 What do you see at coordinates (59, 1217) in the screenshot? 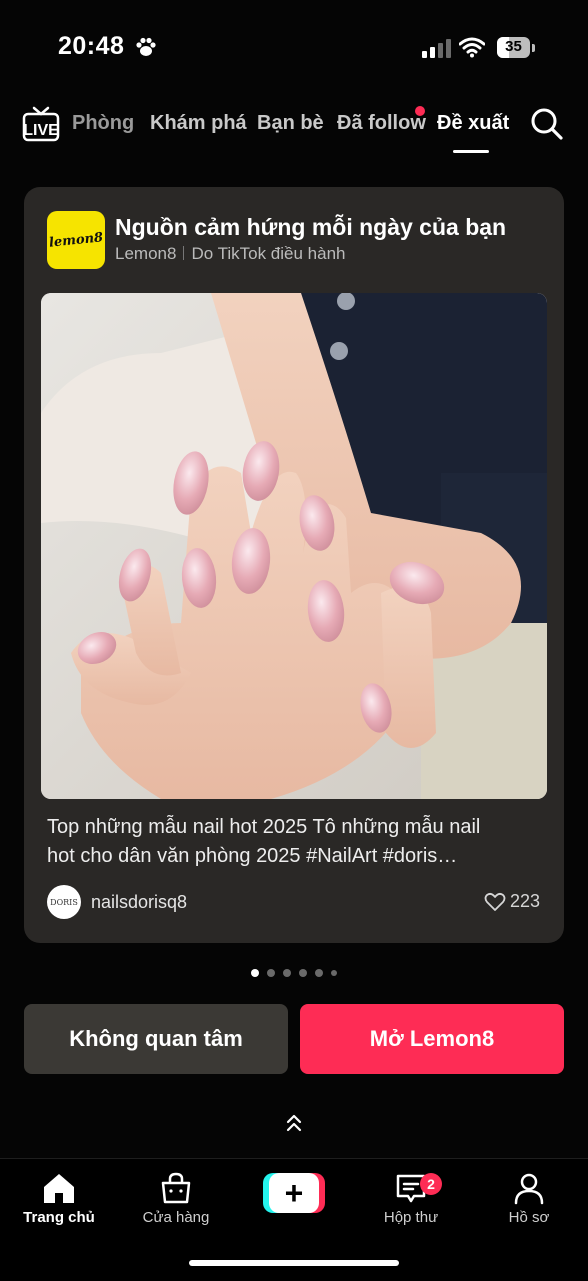
I see `nav-home-label: Trang chủ` at bounding box center [59, 1217].